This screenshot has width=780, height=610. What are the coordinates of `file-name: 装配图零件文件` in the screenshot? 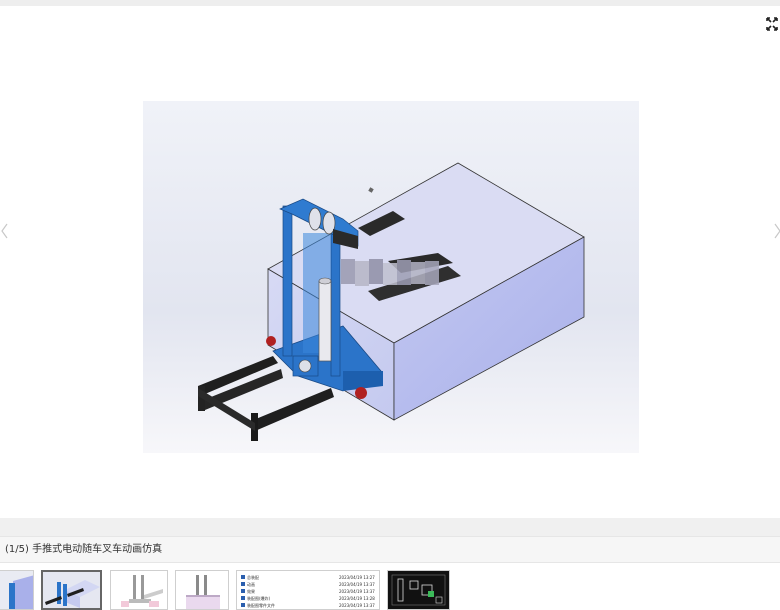 It's located at (261, 605).